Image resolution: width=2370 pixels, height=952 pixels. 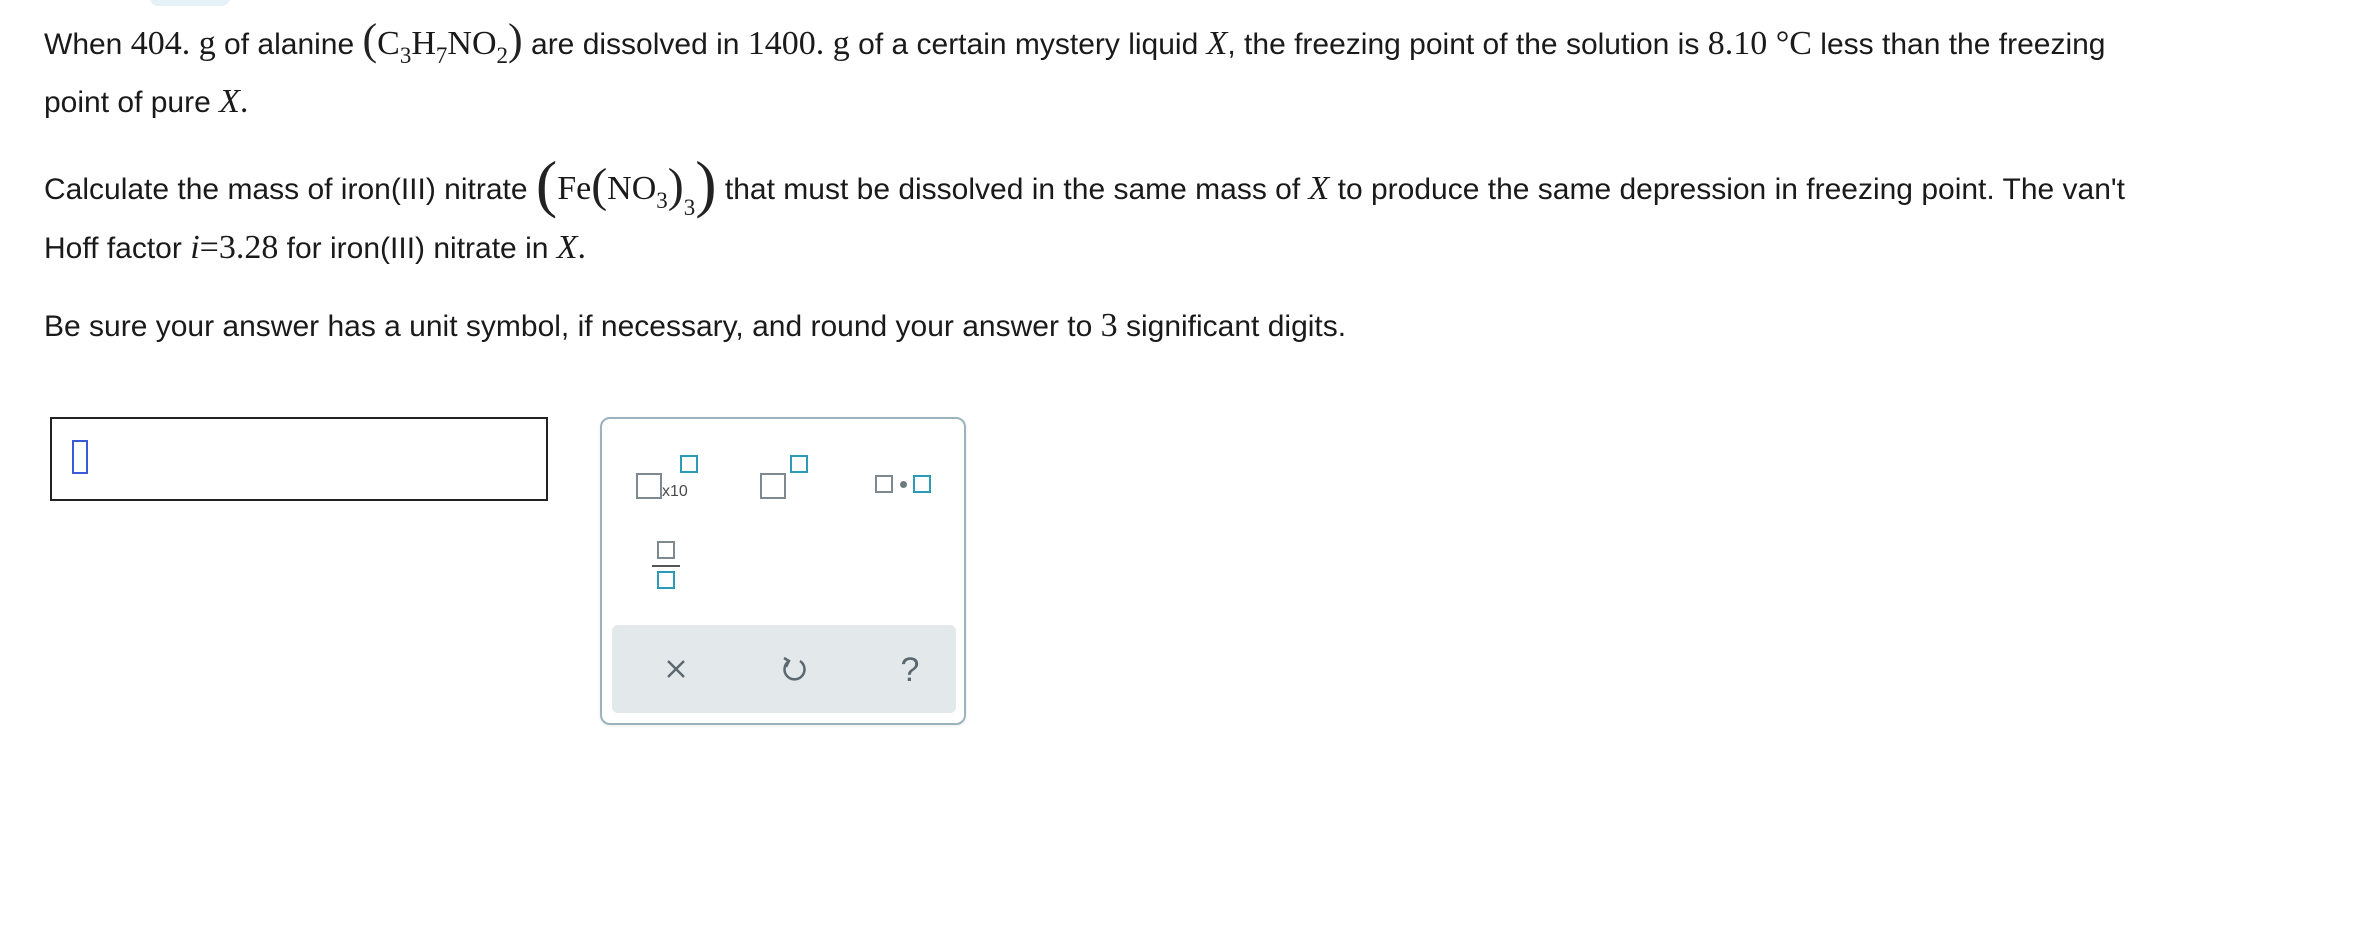 What do you see at coordinates (1958, 44) in the screenshot?
I see `q1-text-6: less than the freezing` at bounding box center [1958, 44].